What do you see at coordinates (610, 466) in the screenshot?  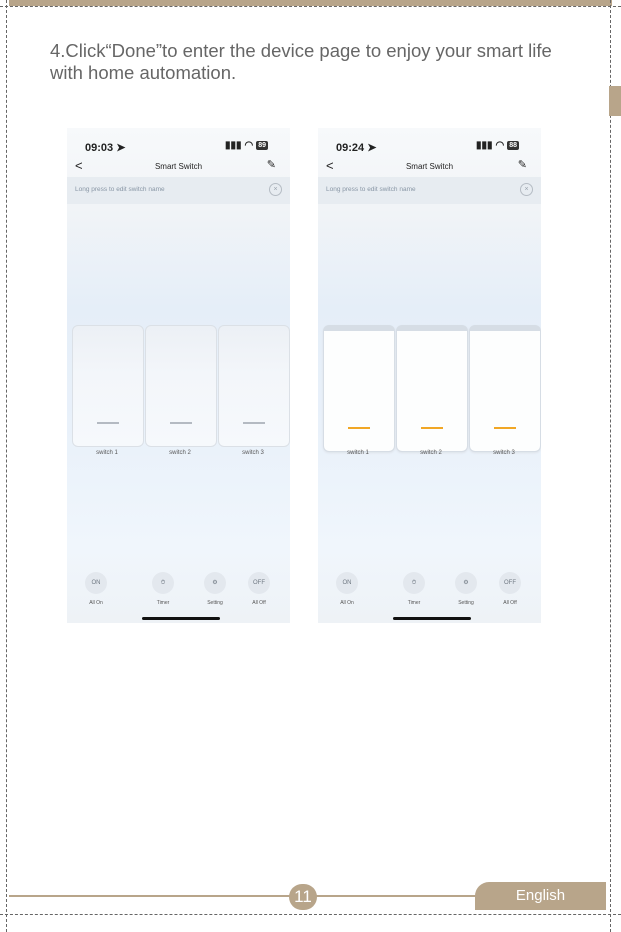 I see `cut-line-right` at bounding box center [610, 466].